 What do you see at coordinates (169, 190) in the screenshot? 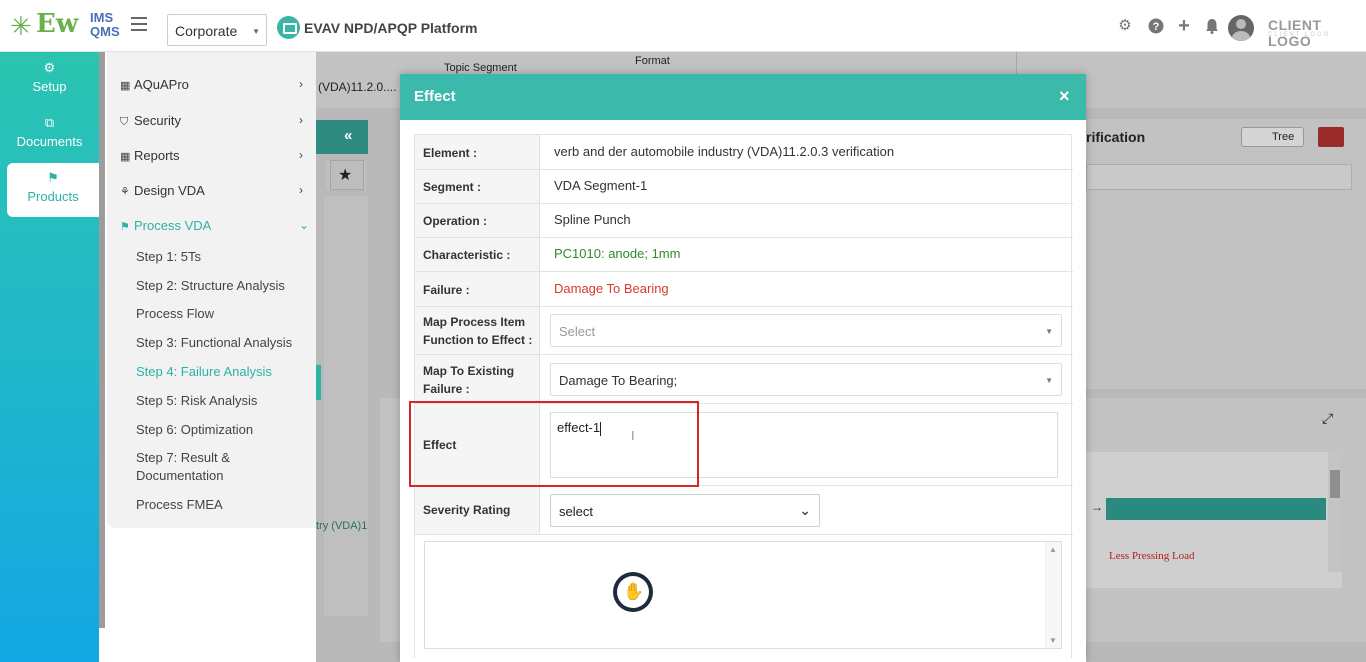
I see `menu-item-label: Design VDA` at bounding box center [169, 190].